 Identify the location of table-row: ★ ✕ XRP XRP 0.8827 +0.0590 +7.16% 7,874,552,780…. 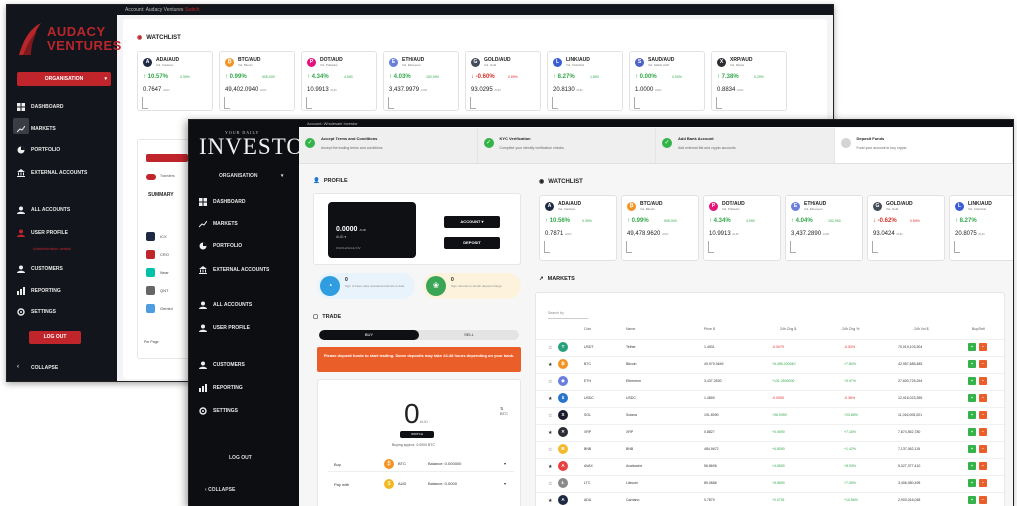
(770, 431).